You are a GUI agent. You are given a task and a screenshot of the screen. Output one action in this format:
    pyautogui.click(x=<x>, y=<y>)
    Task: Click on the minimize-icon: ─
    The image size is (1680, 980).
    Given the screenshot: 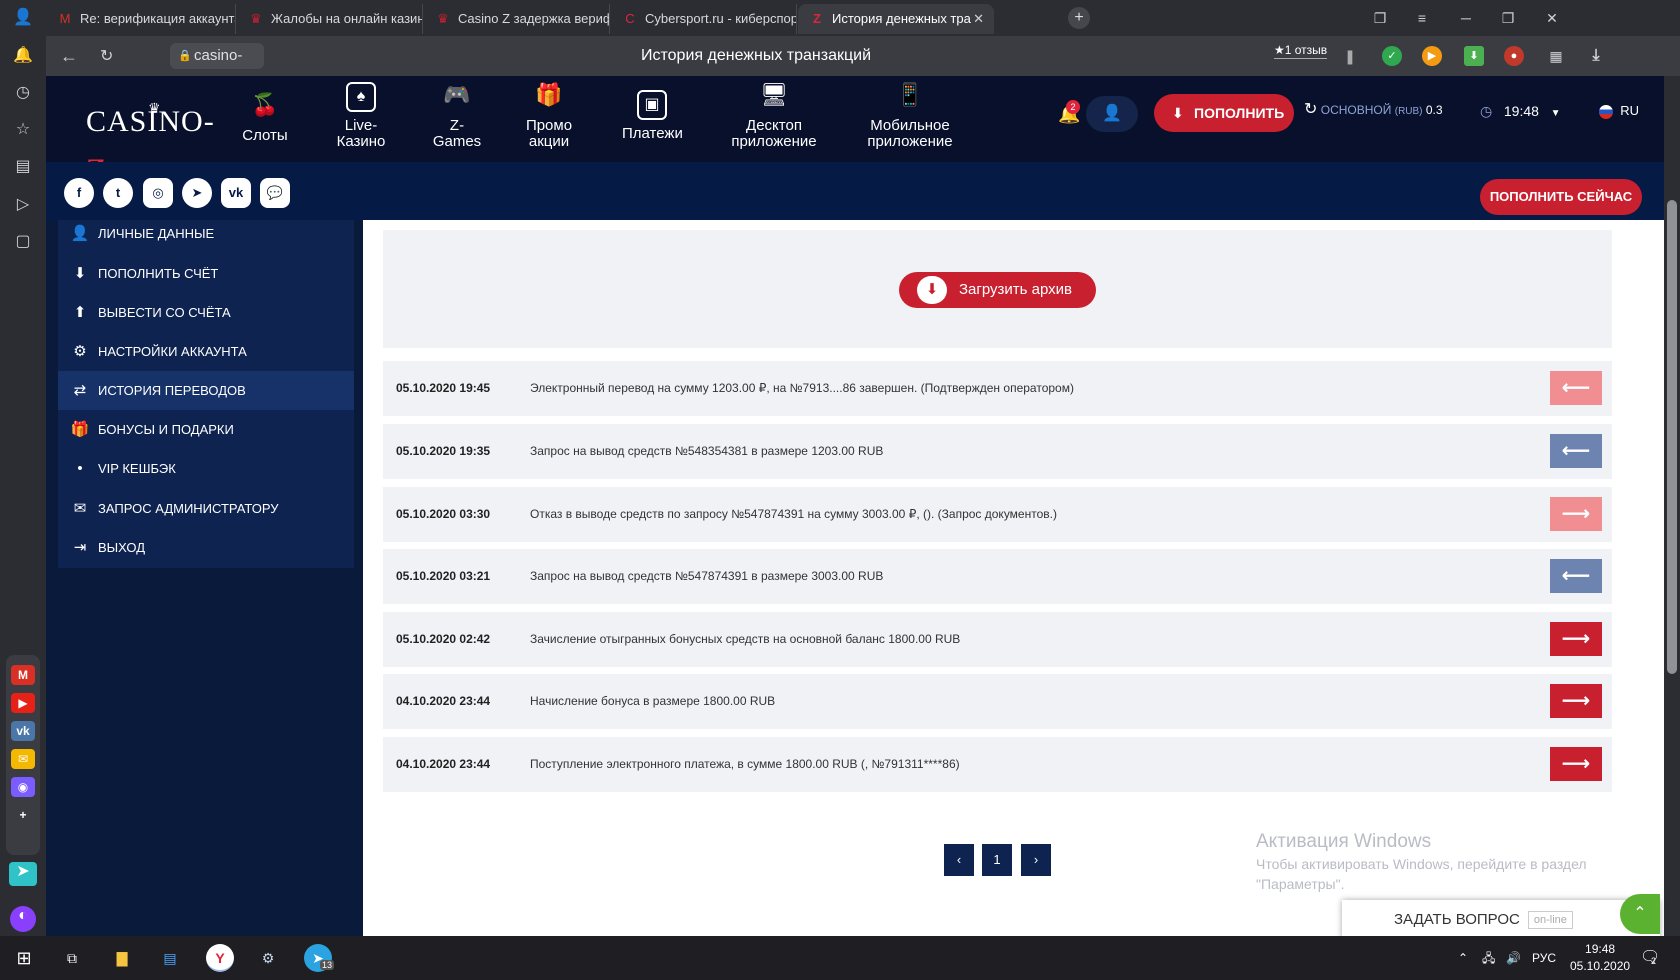 What is the action you would take?
    pyautogui.click(x=1466, y=18)
    